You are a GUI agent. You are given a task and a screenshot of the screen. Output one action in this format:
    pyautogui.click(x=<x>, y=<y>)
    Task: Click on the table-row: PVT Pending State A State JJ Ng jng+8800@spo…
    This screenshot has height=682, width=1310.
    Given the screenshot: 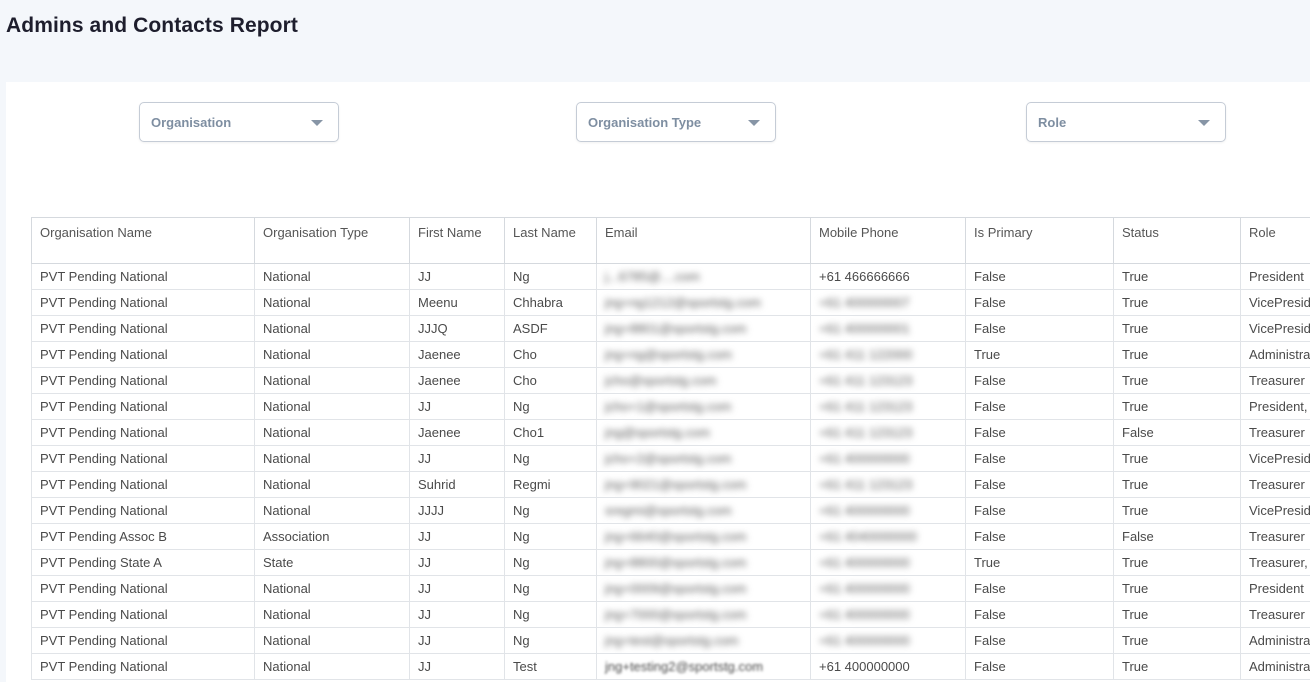 What is the action you would take?
    pyautogui.click(x=670, y=562)
    